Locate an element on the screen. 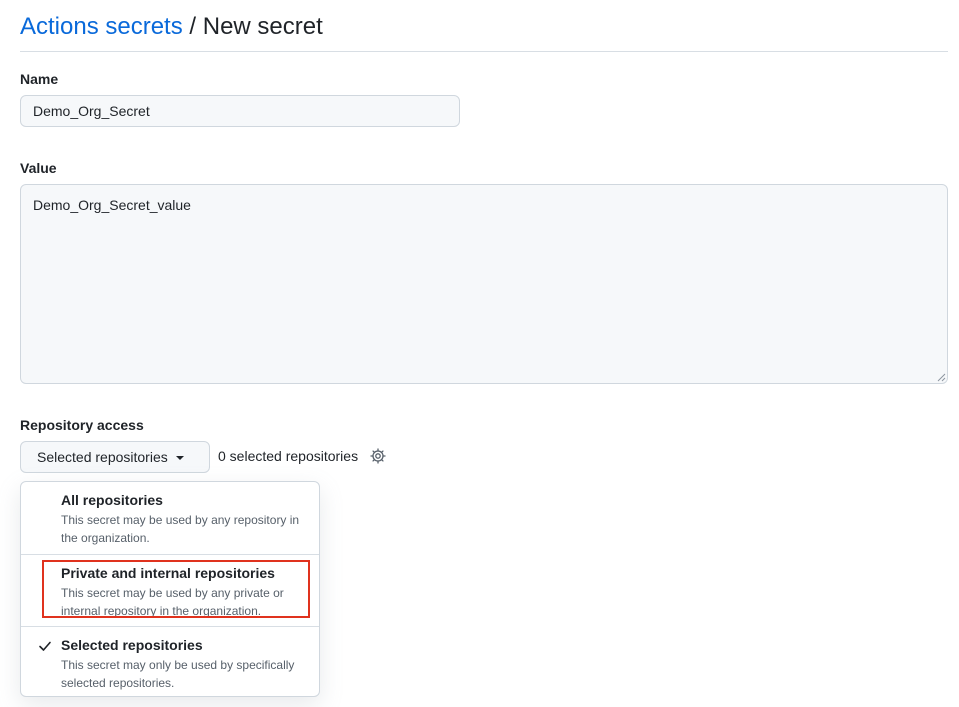 This screenshot has height=707, width=959. repository-access-dropdown: Selected repositories is located at coordinates (115, 457).